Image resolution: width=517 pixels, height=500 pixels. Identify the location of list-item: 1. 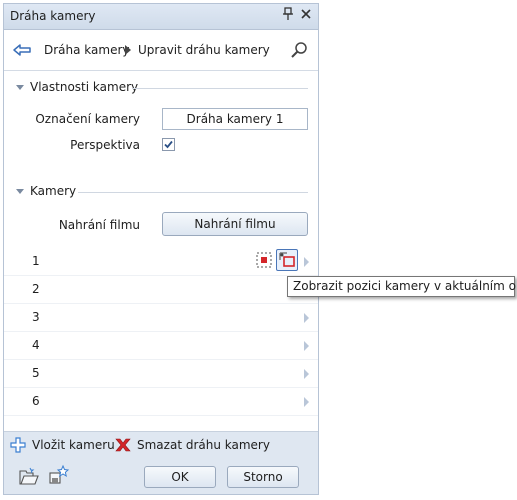
(161, 261).